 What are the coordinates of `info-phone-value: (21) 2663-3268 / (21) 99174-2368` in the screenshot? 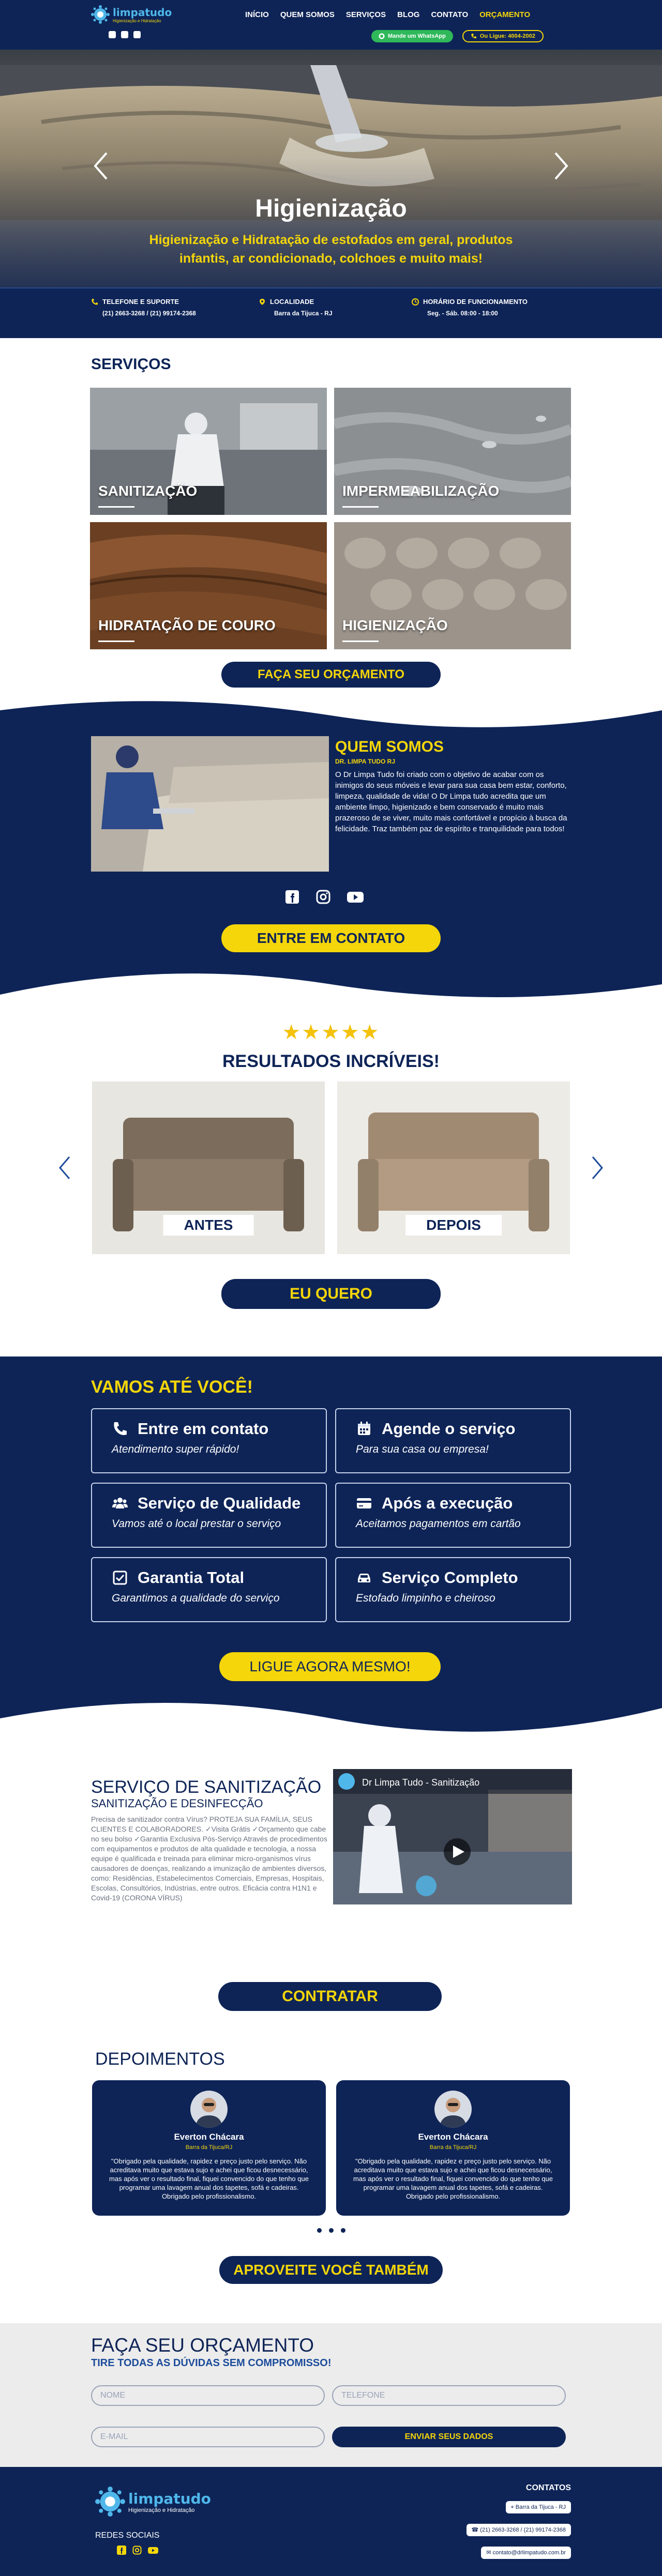 It's located at (149, 313).